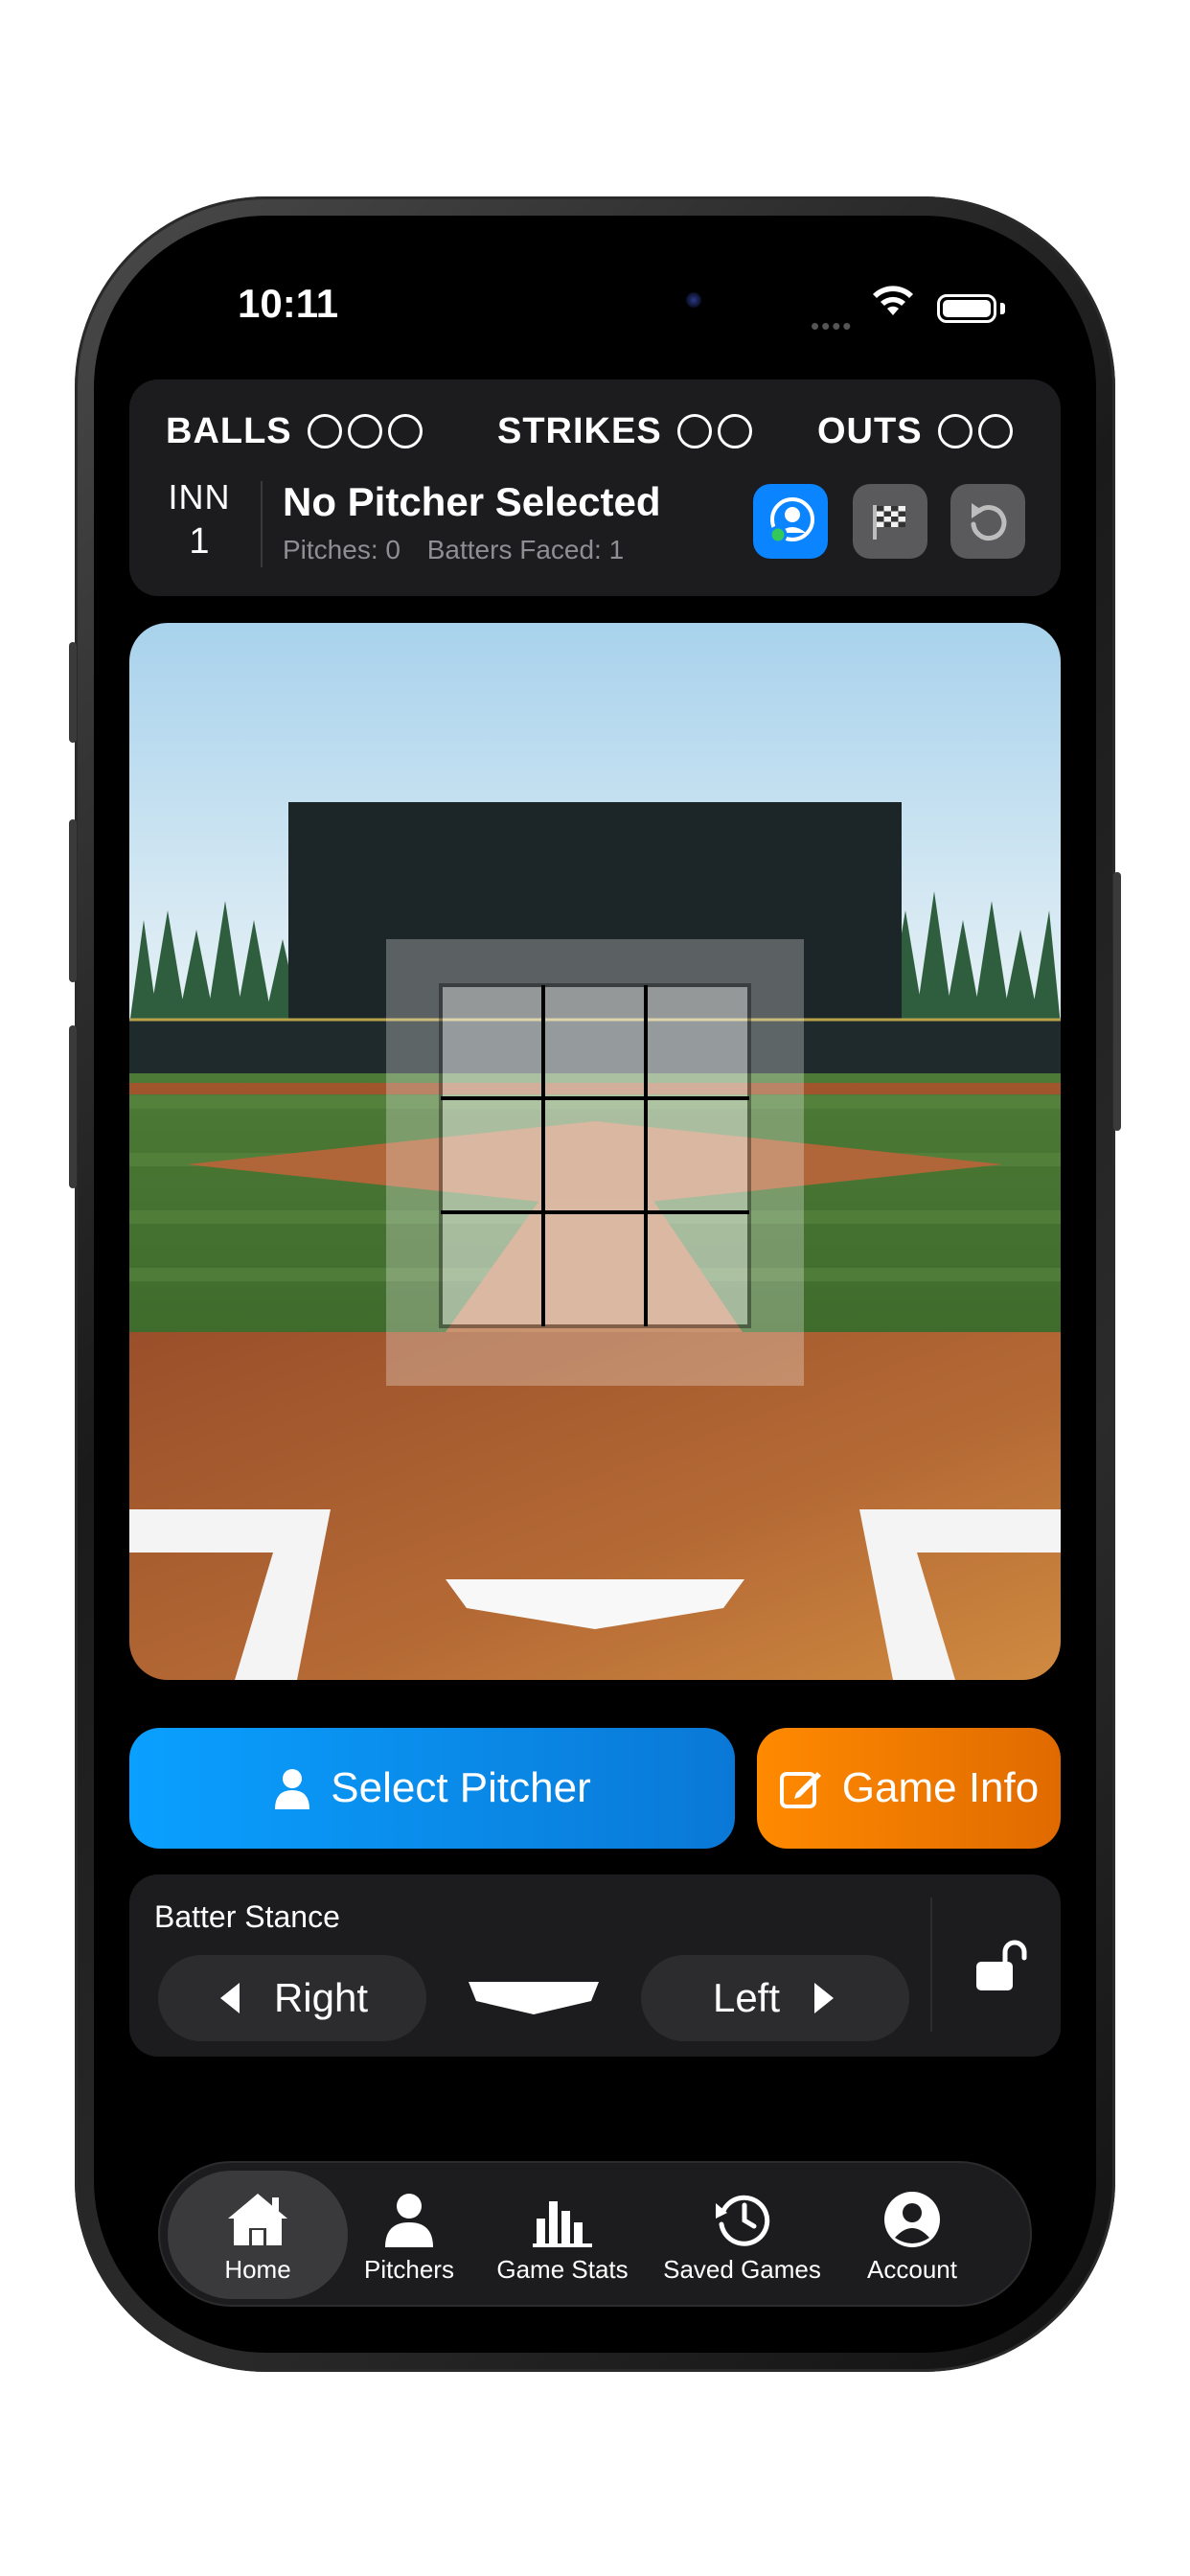  What do you see at coordinates (257, 2269) in the screenshot?
I see `tab-home-label: Home` at bounding box center [257, 2269].